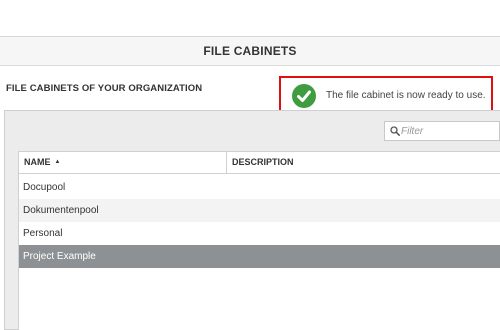 The image size is (500, 330). What do you see at coordinates (446, 131) in the screenshot?
I see `filter-input` at bounding box center [446, 131].